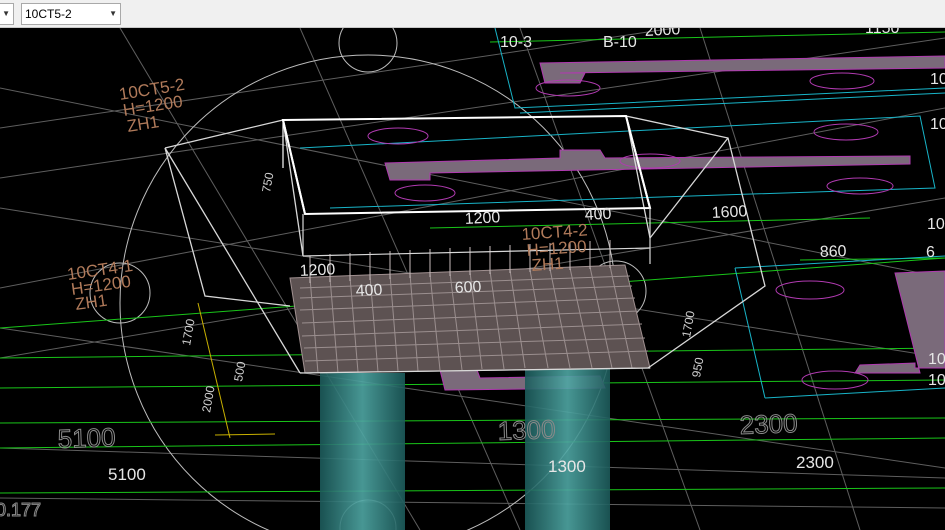 Image resolution: width=945 pixels, height=530 pixels. Describe the element at coordinates (20, 510) in the screenshot. I see `dim-label: 0.177` at that location.